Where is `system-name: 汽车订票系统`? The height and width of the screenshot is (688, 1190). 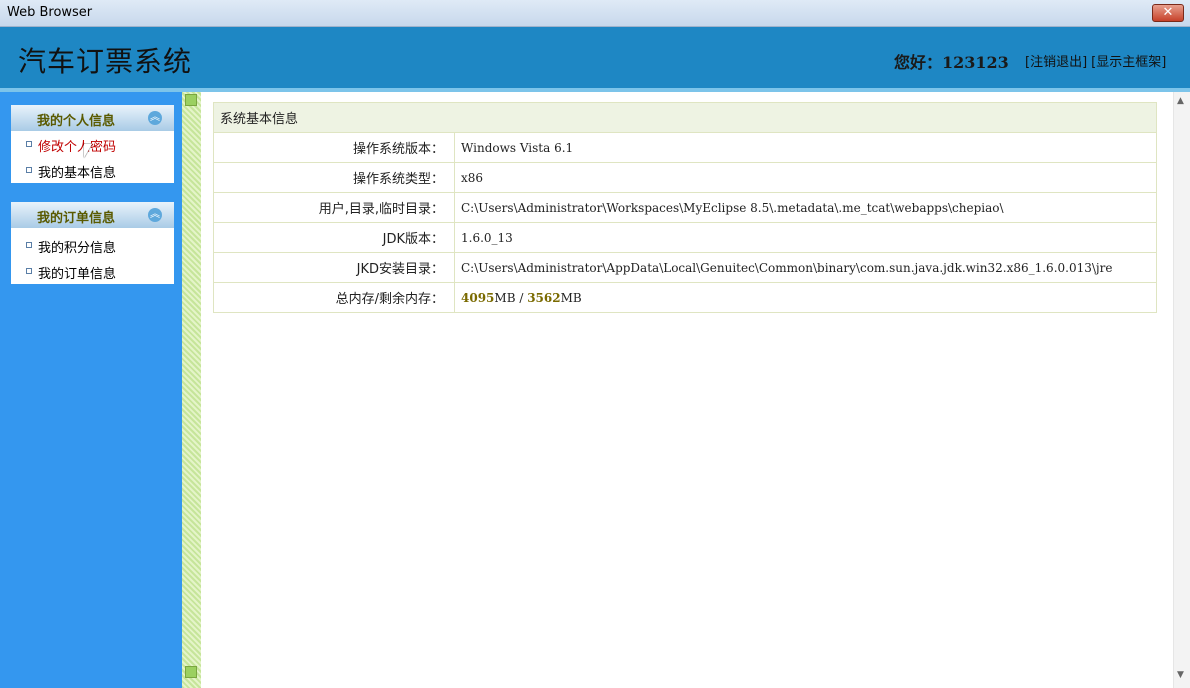 system-name: 汽车订票系统 is located at coordinates (105, 61).